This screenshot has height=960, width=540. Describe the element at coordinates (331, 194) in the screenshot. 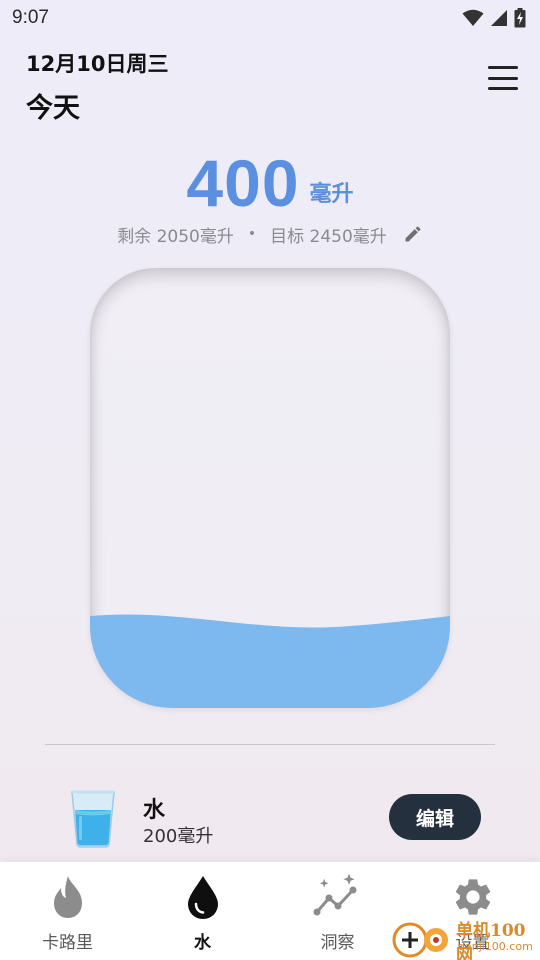

I see `intake-unit: 毫升` at that location.